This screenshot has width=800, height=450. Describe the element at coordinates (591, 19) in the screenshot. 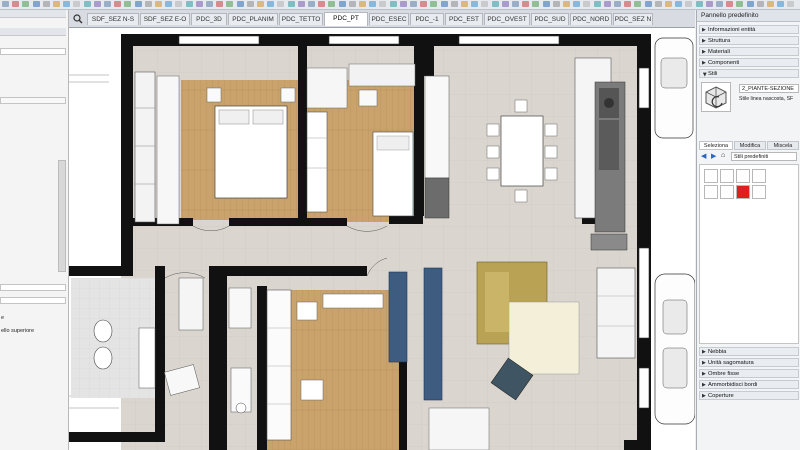

I see `tab-pdc-nord: PDC_NORD` at that location.